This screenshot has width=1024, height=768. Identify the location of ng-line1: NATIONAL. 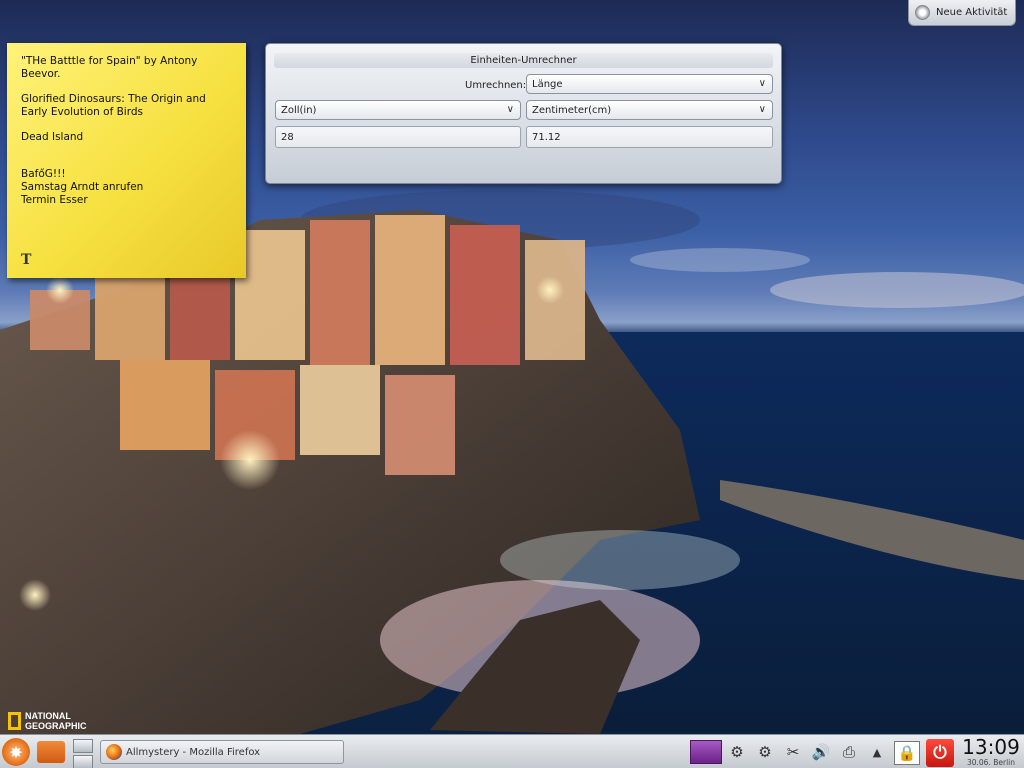
(48, 716).